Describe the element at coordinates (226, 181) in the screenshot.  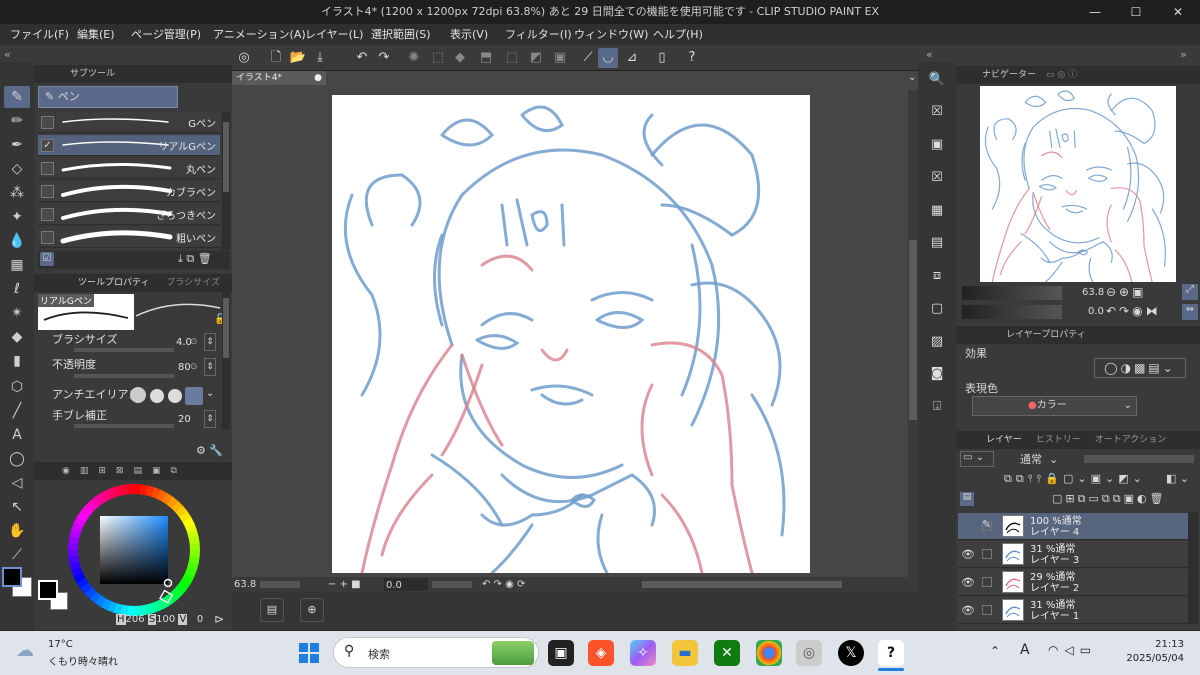
I see `subtool-scrollbar` at that location.